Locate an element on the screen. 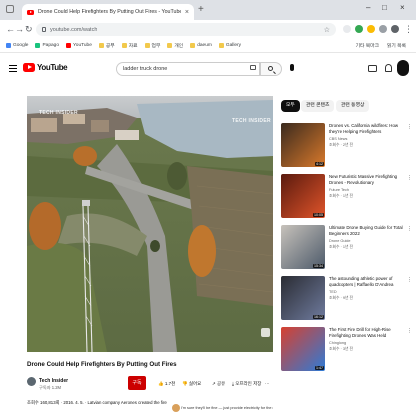 The width and height of the screenshot is (416, 416). recommended-channel: TED is located at coordinates (333, 292).